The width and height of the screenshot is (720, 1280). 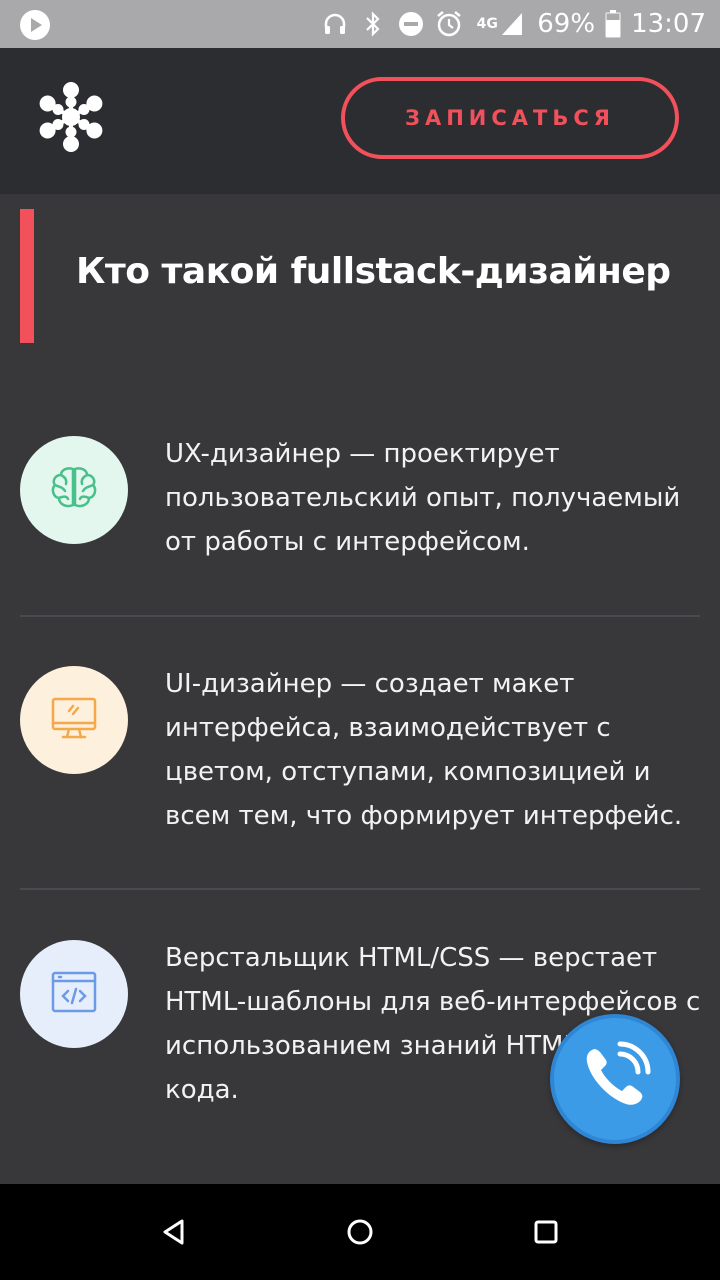 I want to click on brain-icon, so click(x=74, y=490).